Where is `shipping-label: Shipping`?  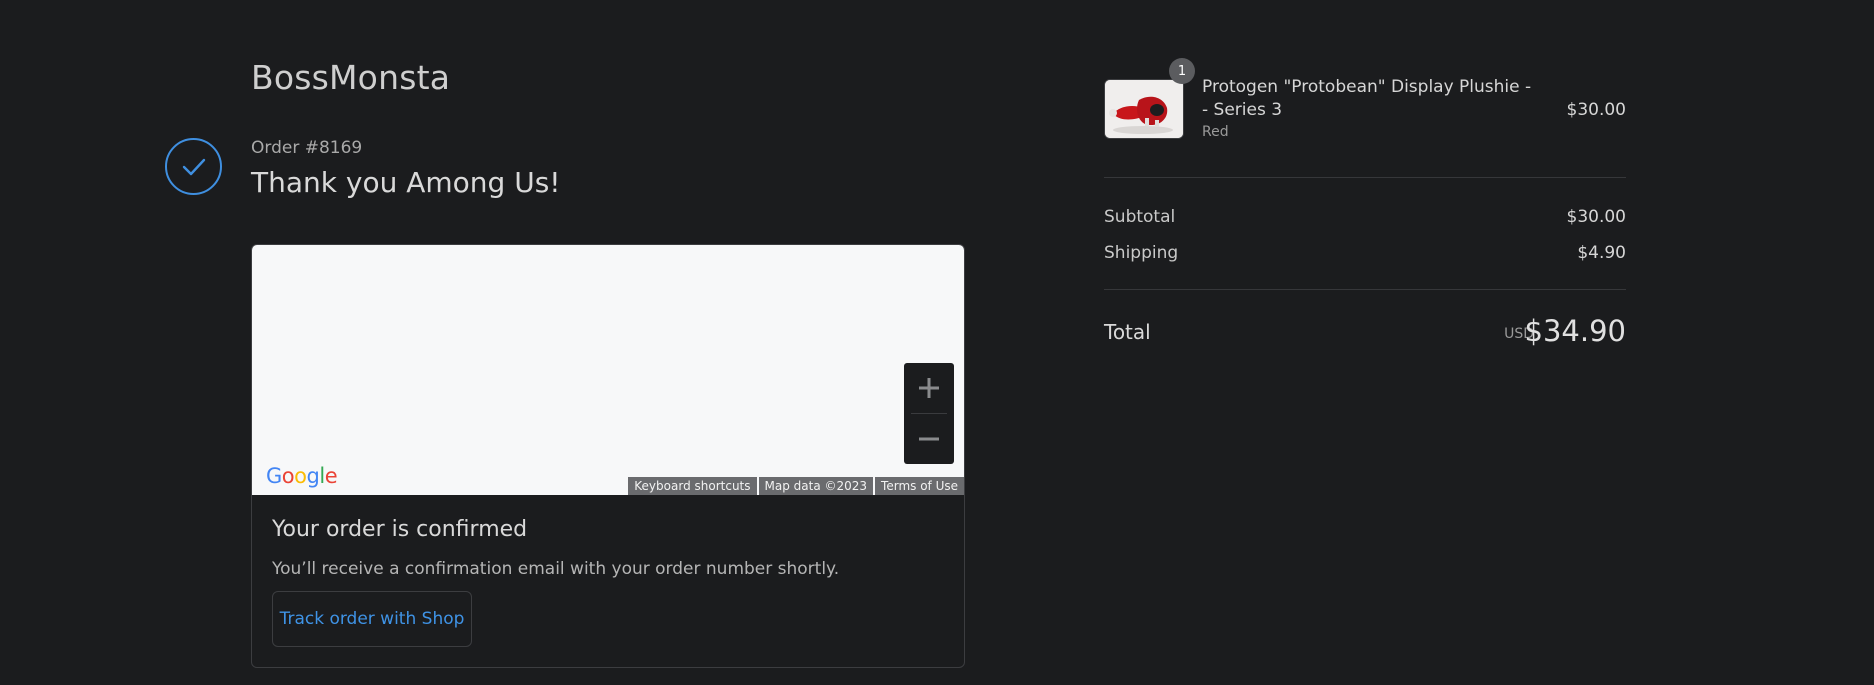 shipping-label: Shipping is located at coordinates (1141, 253).